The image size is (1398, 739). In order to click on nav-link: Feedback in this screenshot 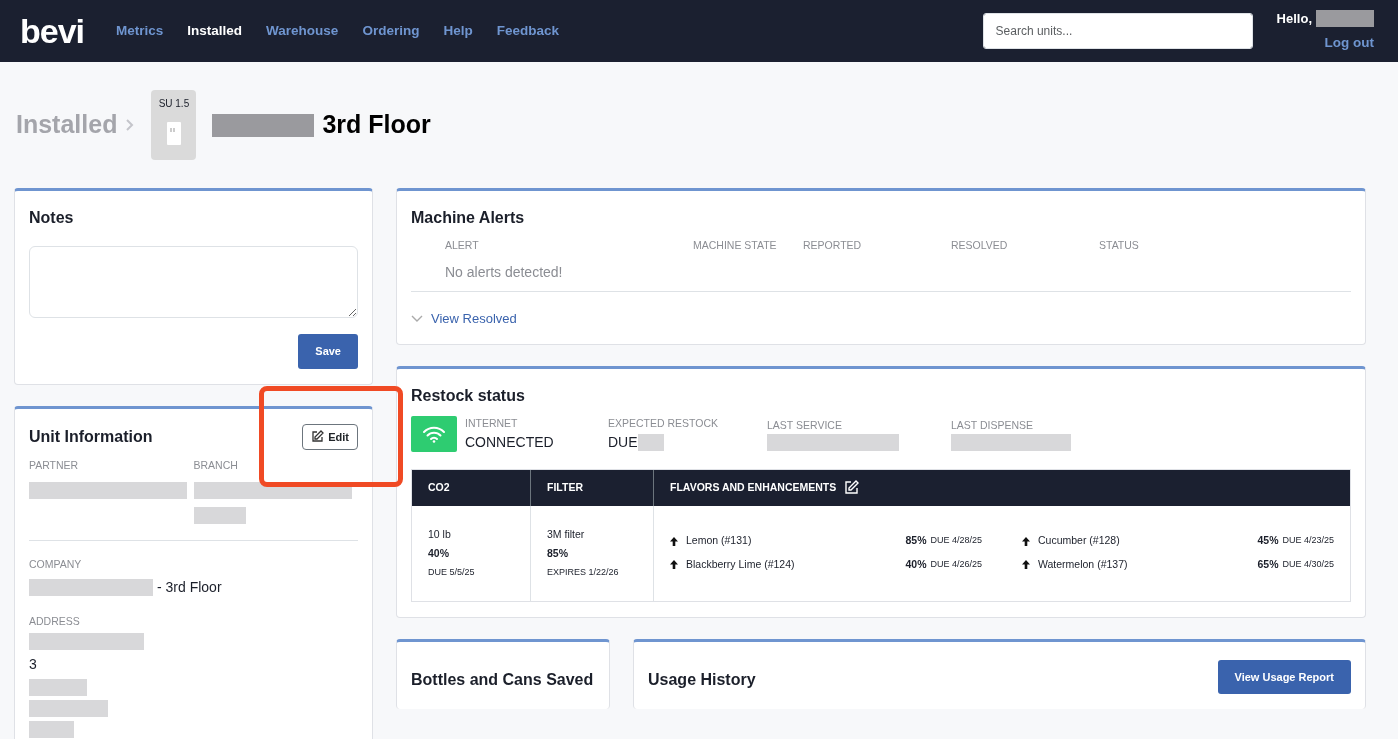, I will do `click(527, 31)`.